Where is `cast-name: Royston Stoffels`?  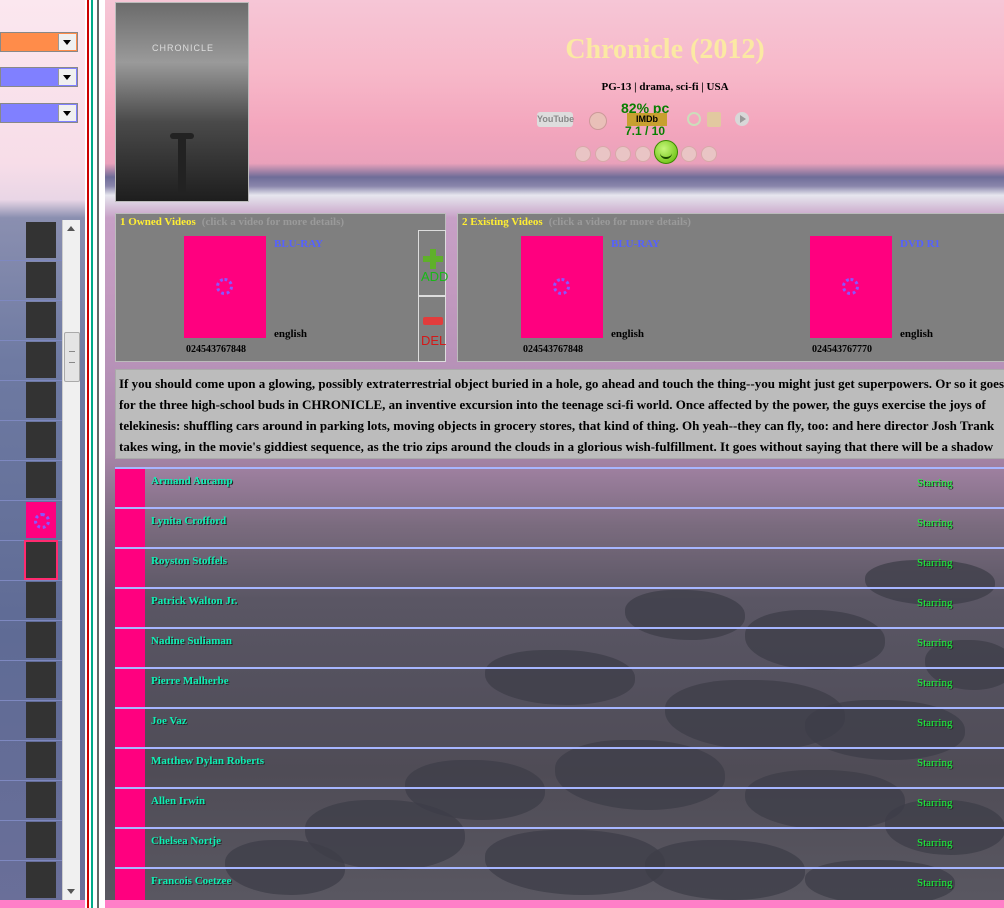 cast-name: Royston Stoffels is located at coordinates (189, 561).